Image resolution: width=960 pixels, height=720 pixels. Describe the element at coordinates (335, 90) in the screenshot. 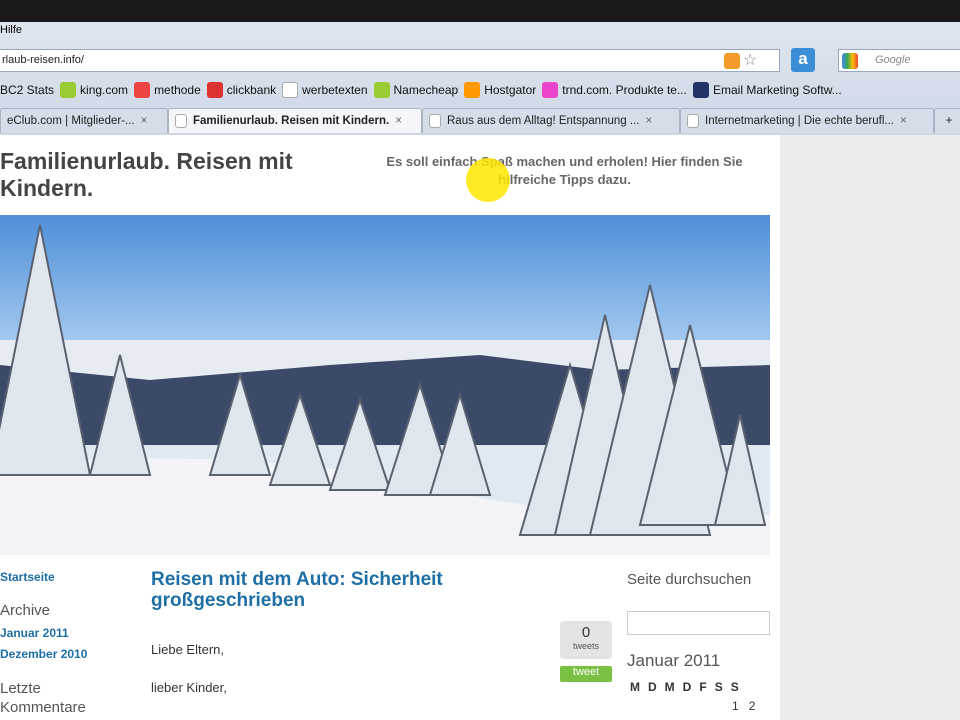

I see `bookmark-label: werbetexten` at that location.